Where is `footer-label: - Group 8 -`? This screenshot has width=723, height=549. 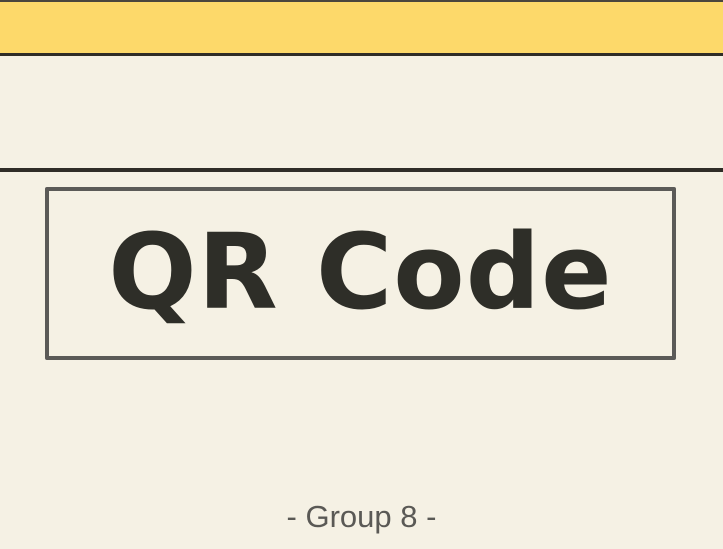 footer-label: - Group 8 - is located at coordinates (361, 516).